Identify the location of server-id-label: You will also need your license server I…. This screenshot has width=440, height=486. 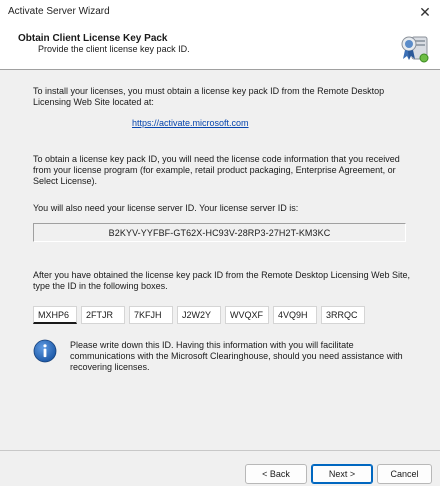
(166, 208).